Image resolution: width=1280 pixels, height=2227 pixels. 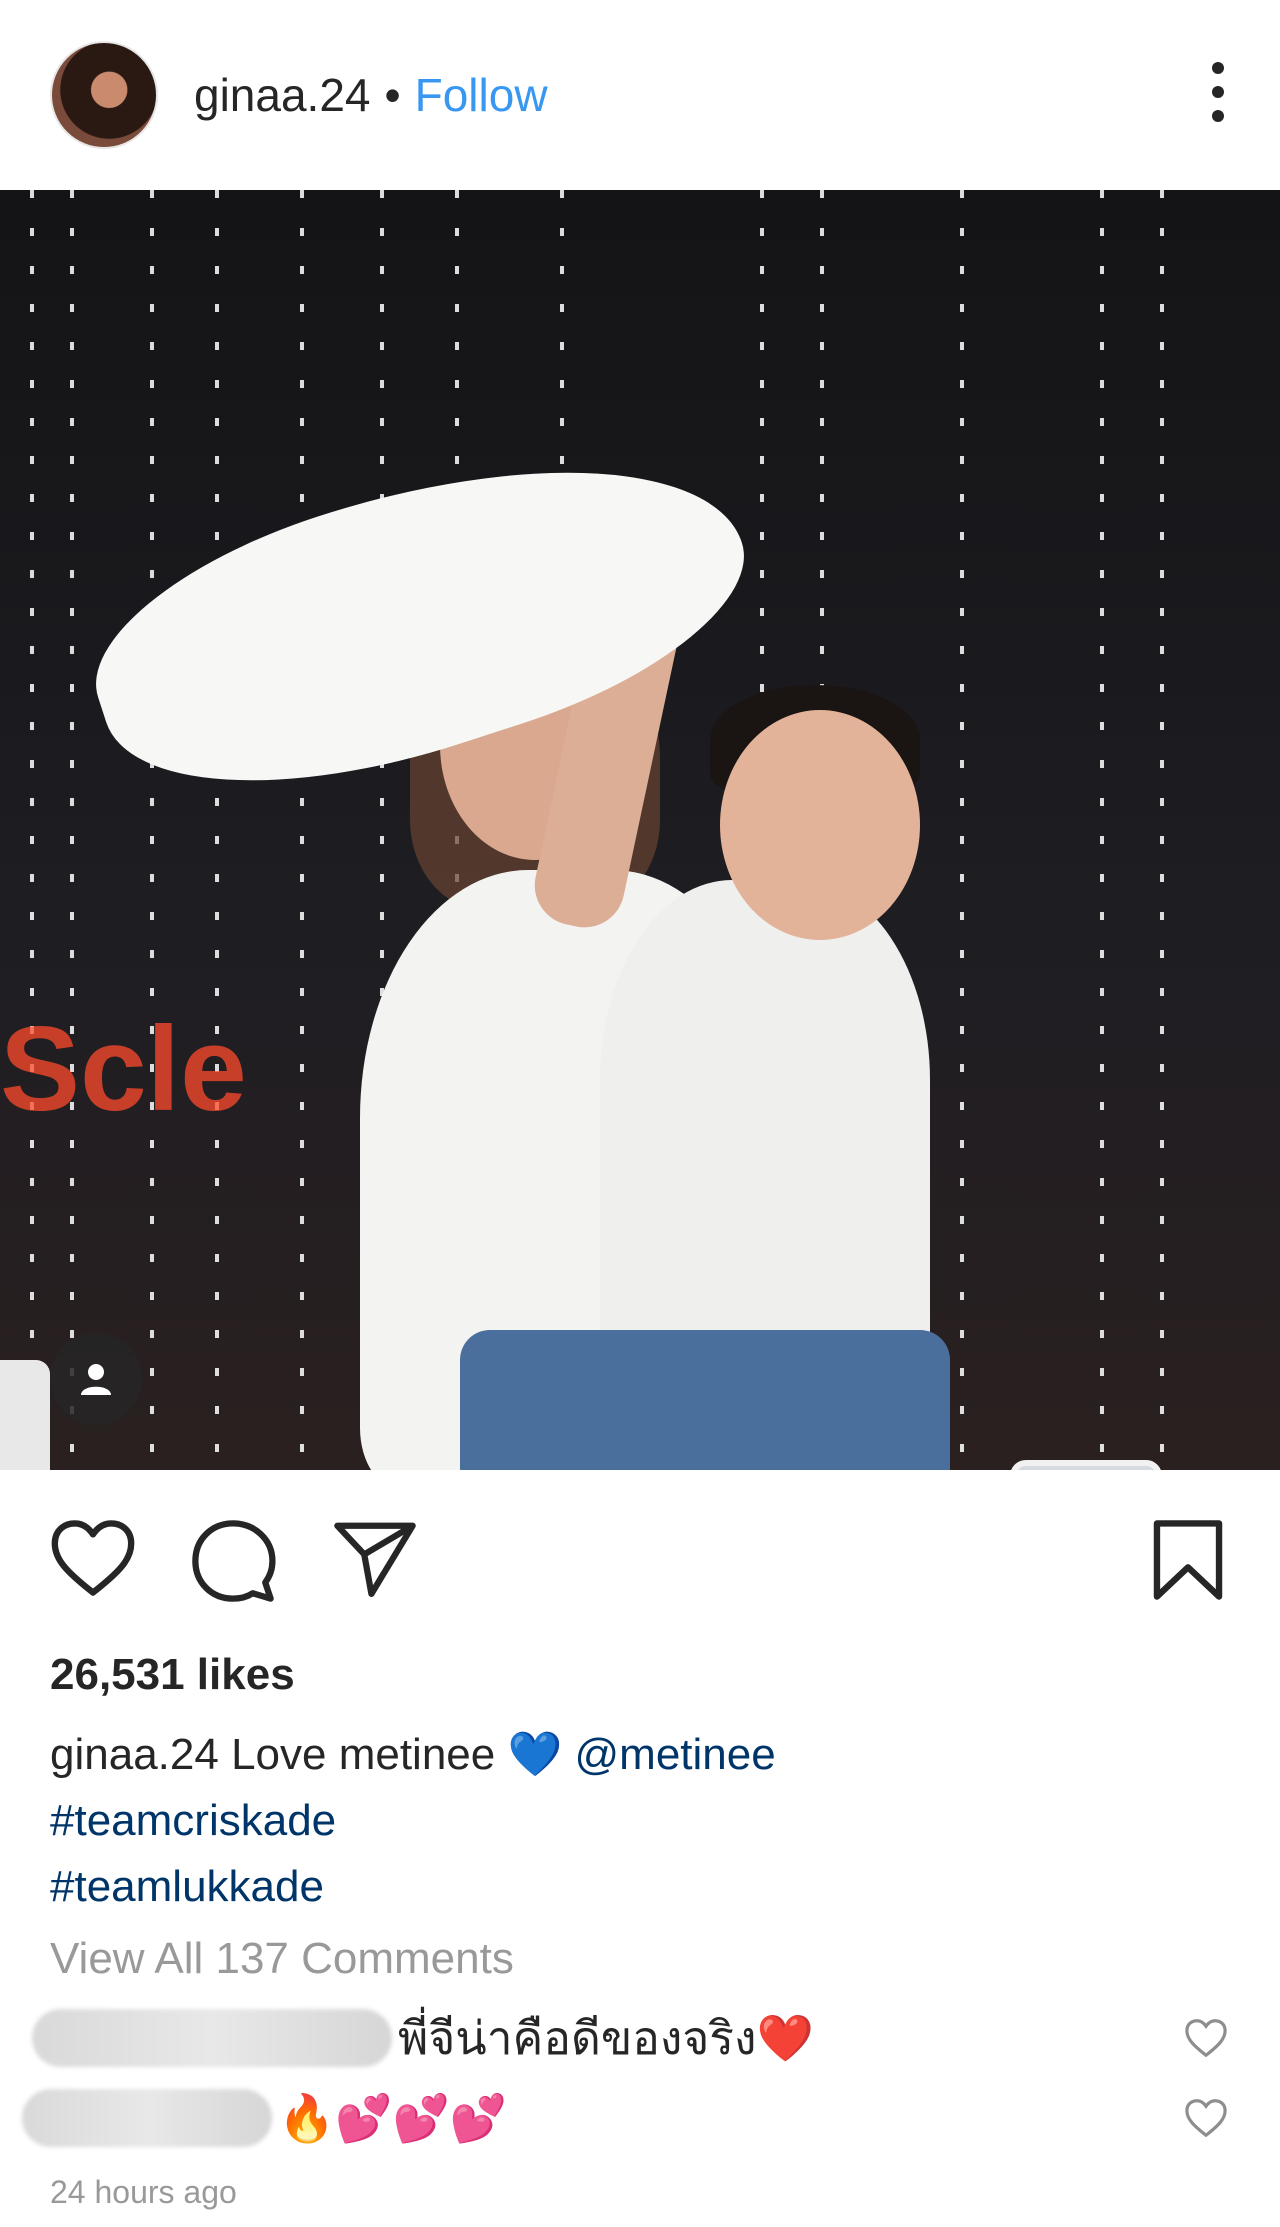 What do you see at coordinates (675, 1754) in the screenshot?
I see `mention-link: @metinee` at bounding box center [675, 1754].